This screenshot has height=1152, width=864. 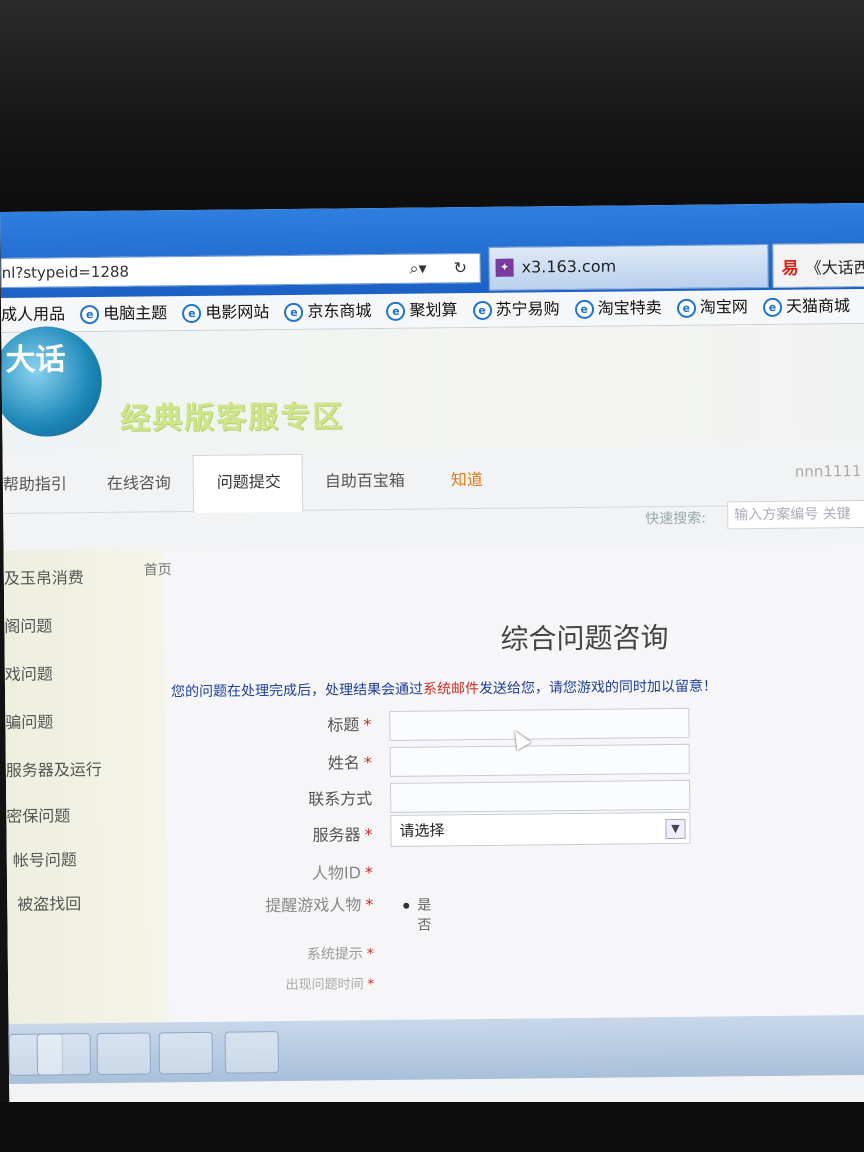 What do you see at coordinates (33, 314) in the screenshot?
I see `favorite-label: 成人用品` at bounding box center [33, 314].